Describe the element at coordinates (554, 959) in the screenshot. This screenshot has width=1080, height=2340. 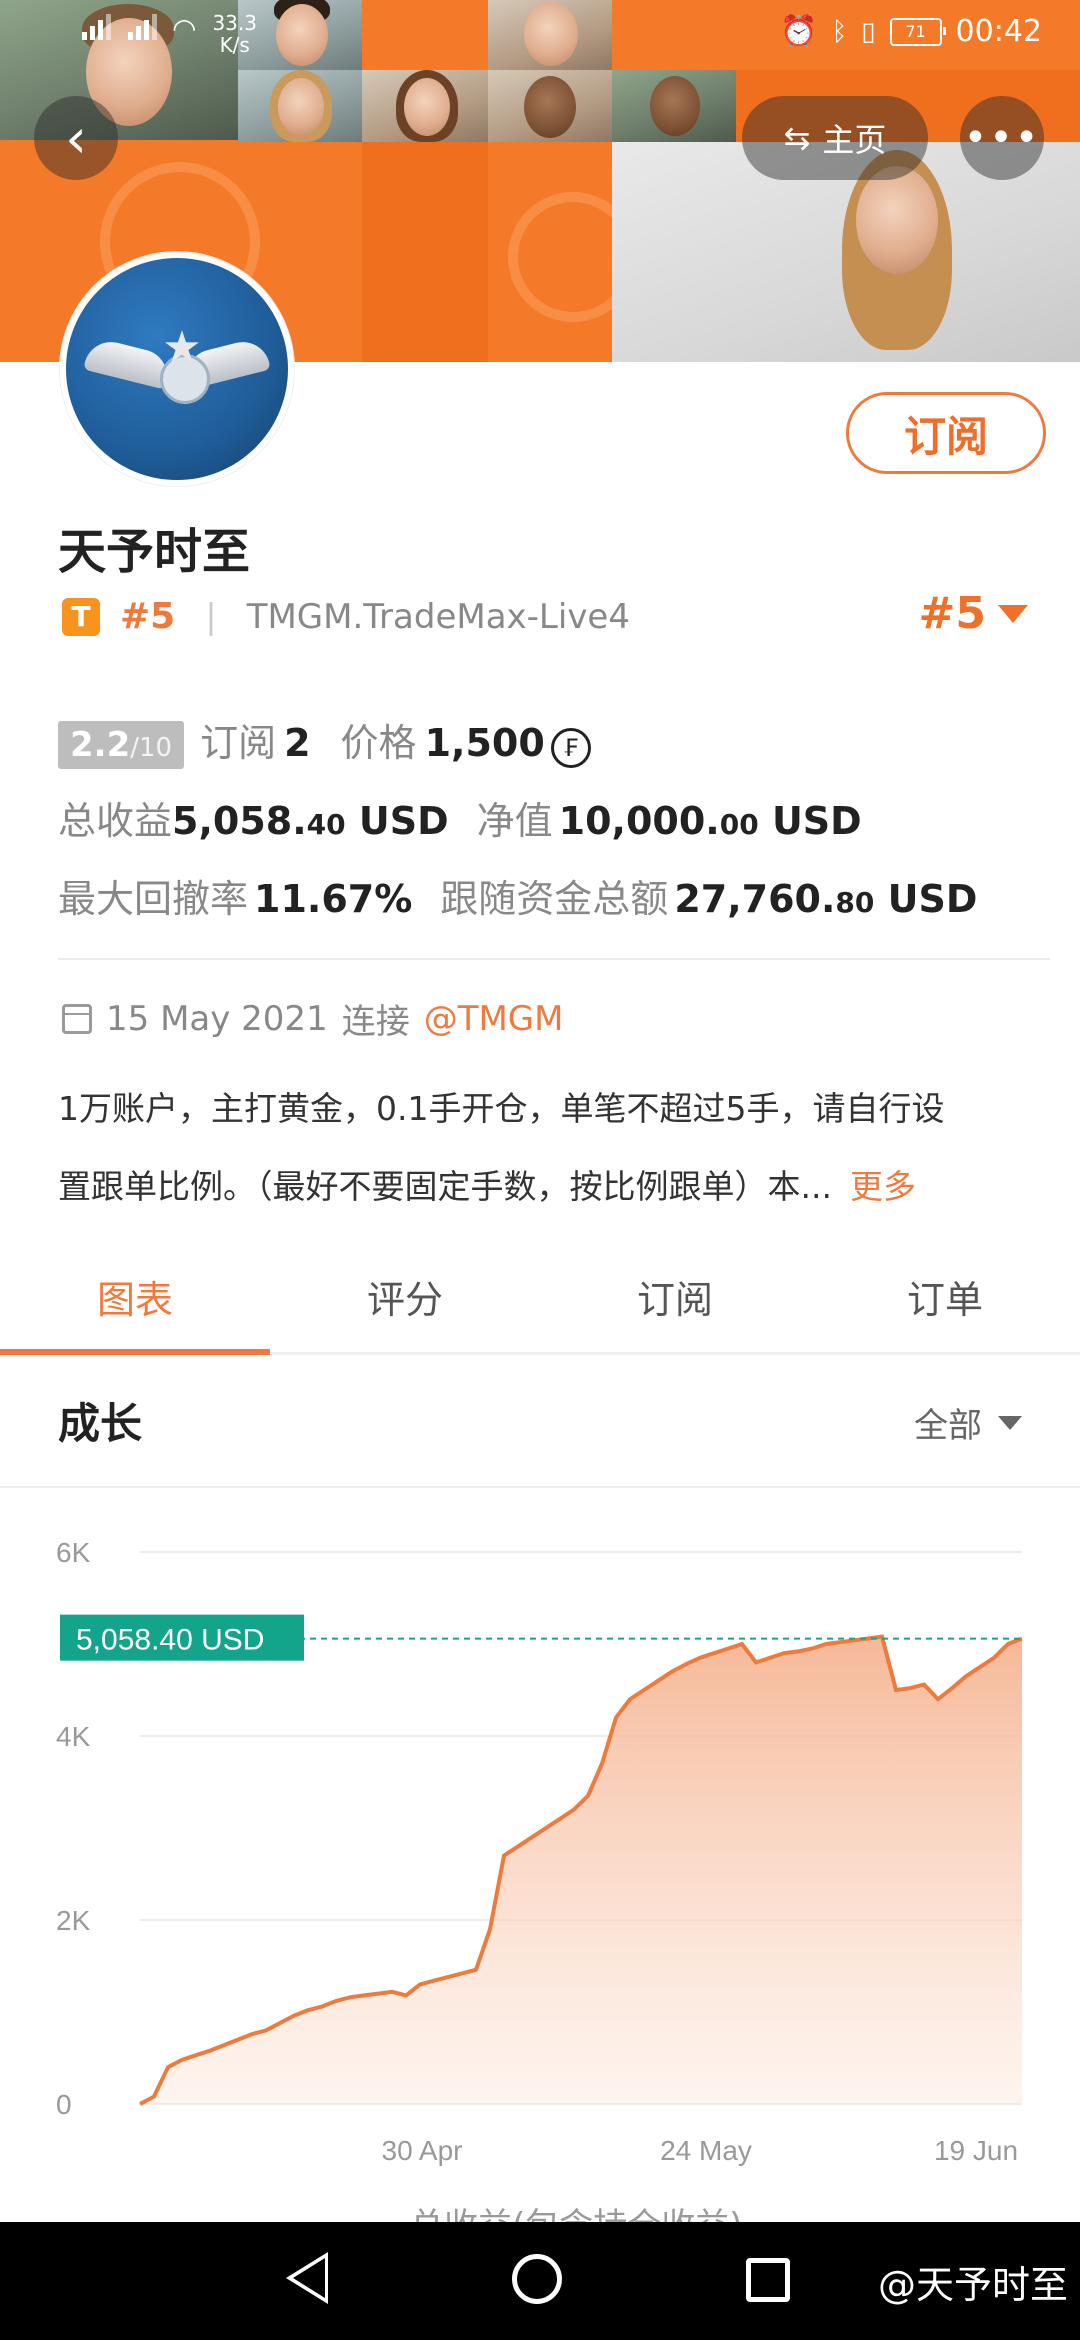
I see `divider` at that location.